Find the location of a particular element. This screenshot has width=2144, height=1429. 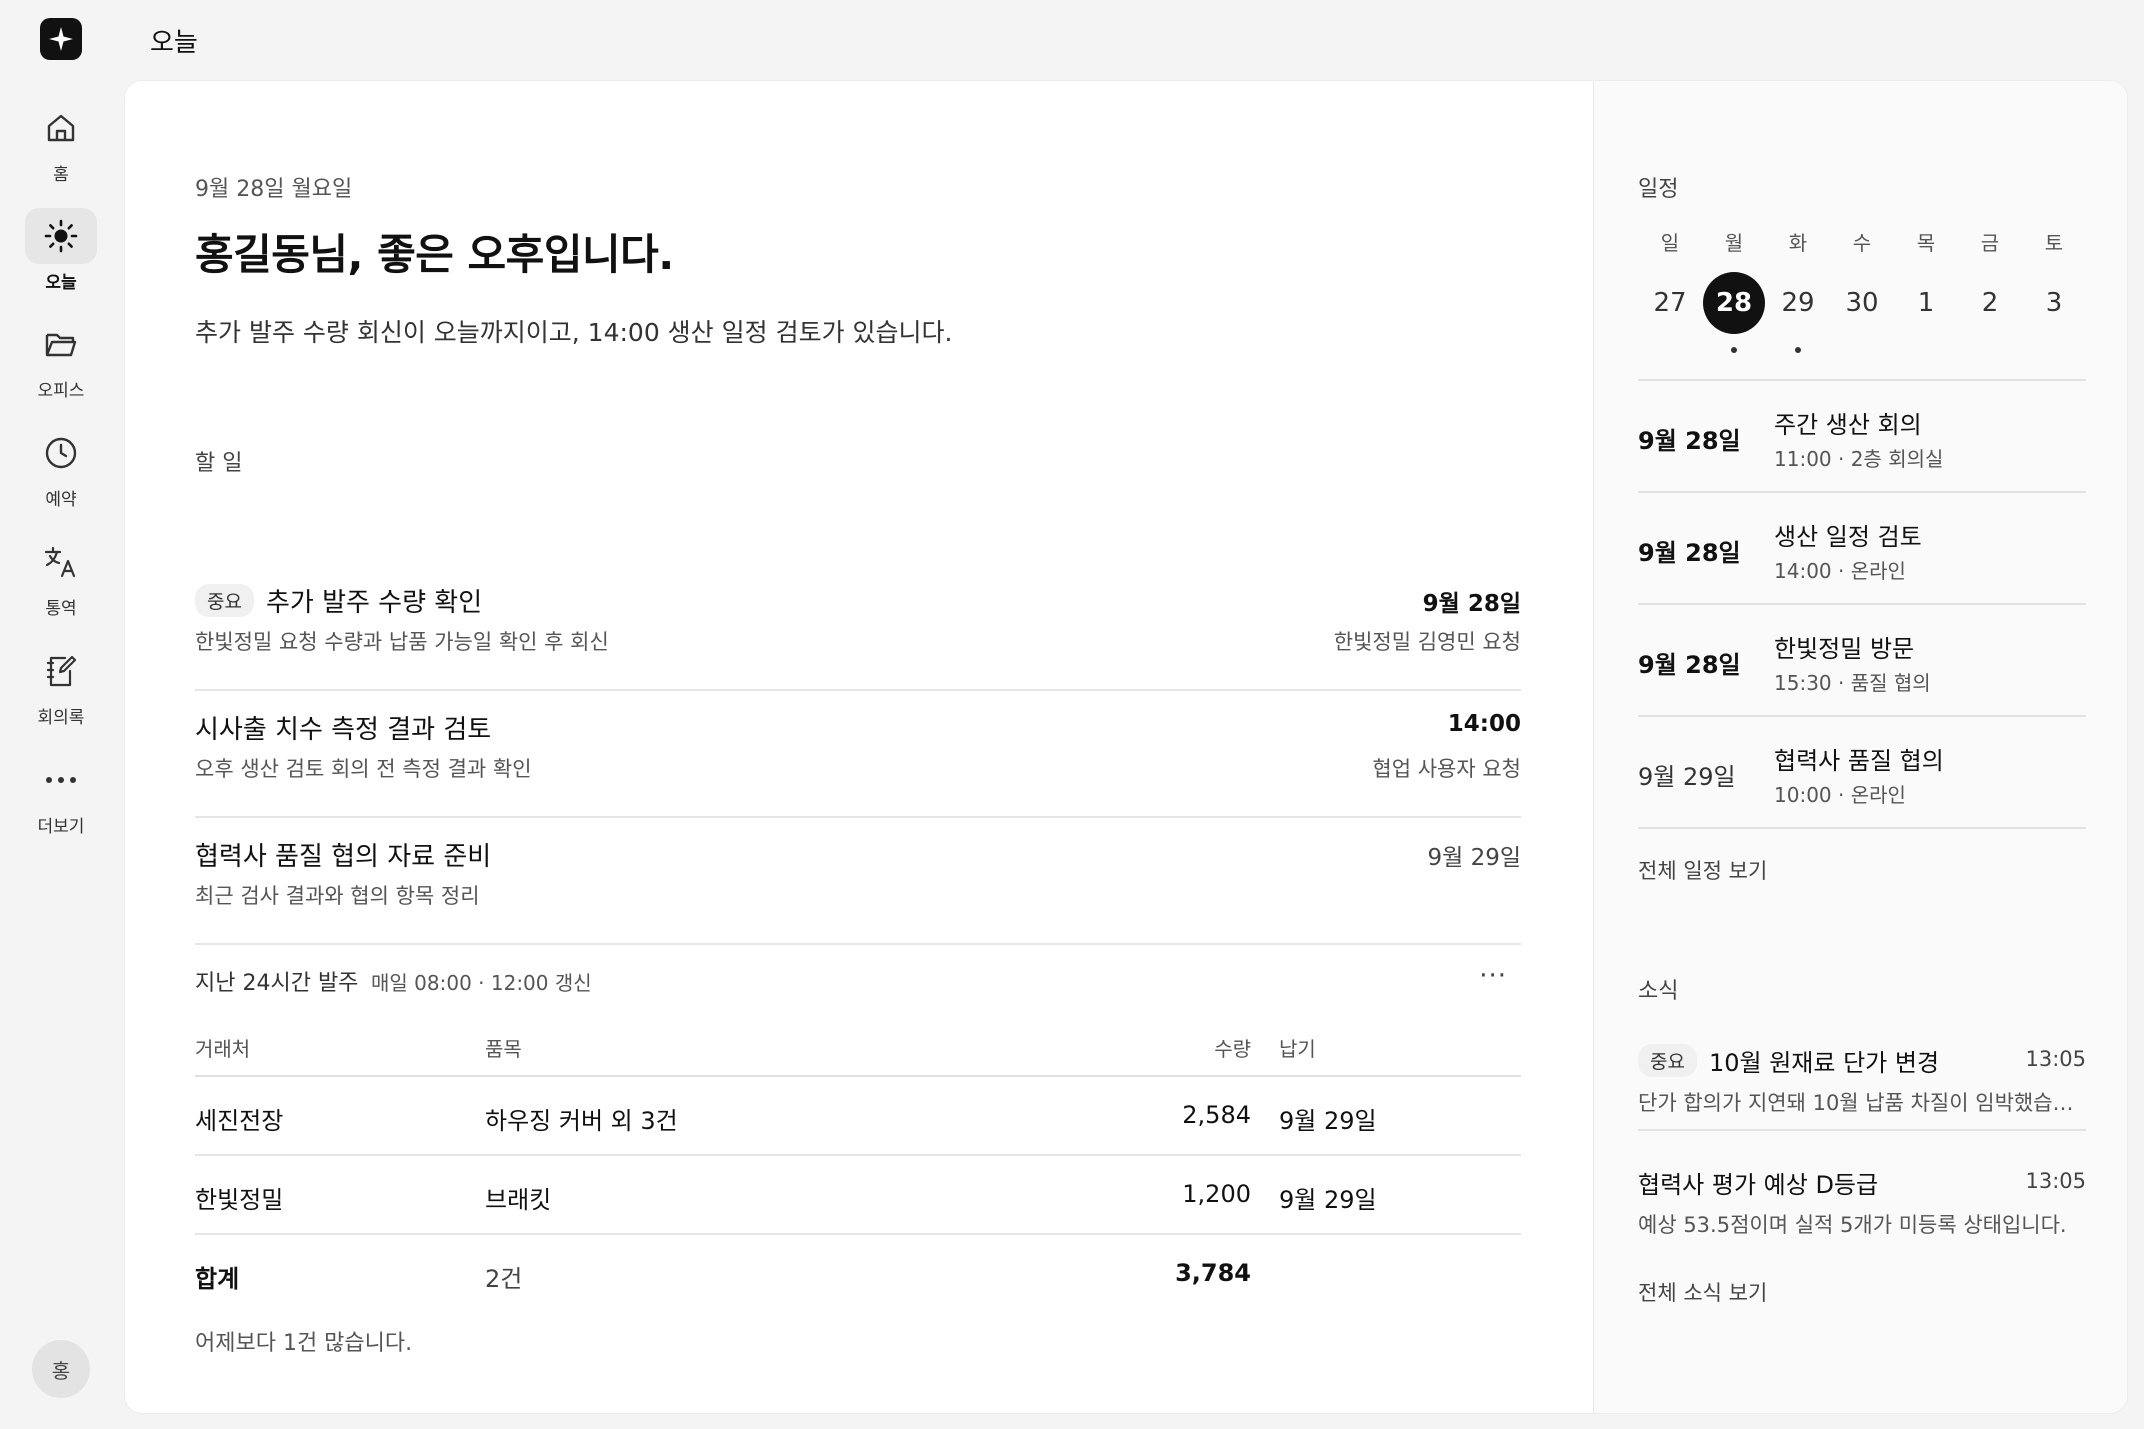

event-item: 9월 28일 한빛정밀 방문 15:30 · 품질 협의 is located at coordinates (1862, 661).